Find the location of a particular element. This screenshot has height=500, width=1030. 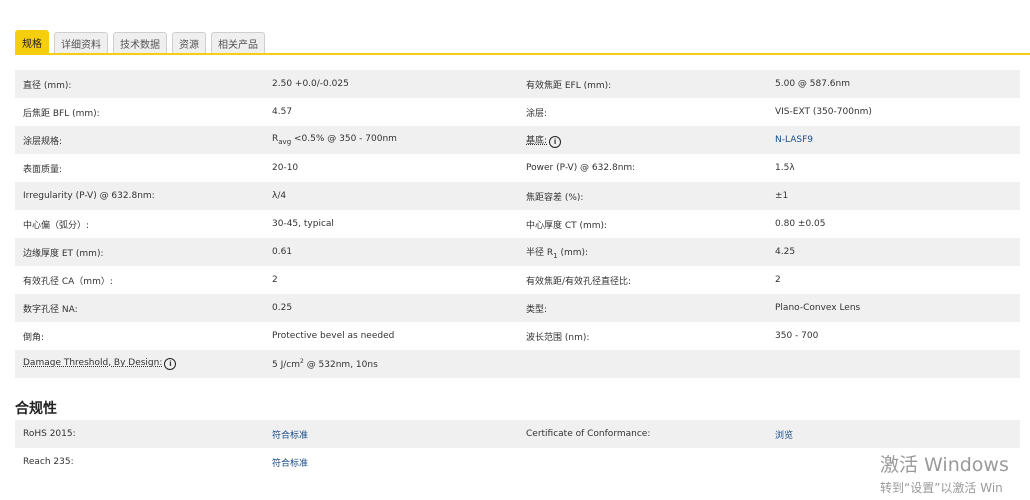

spec-label-bfl: 后焦距 BFL (mm): is located at coordinates (139, 112).